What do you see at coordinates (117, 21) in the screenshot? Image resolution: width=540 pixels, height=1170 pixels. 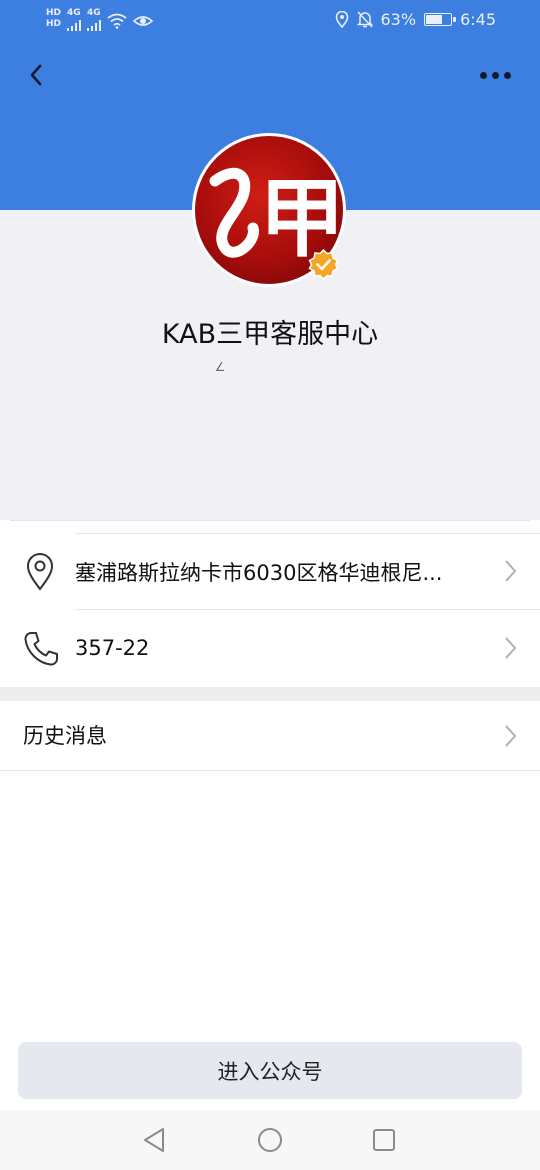 I see `wifi-icon` at bounding box center [117, 21].